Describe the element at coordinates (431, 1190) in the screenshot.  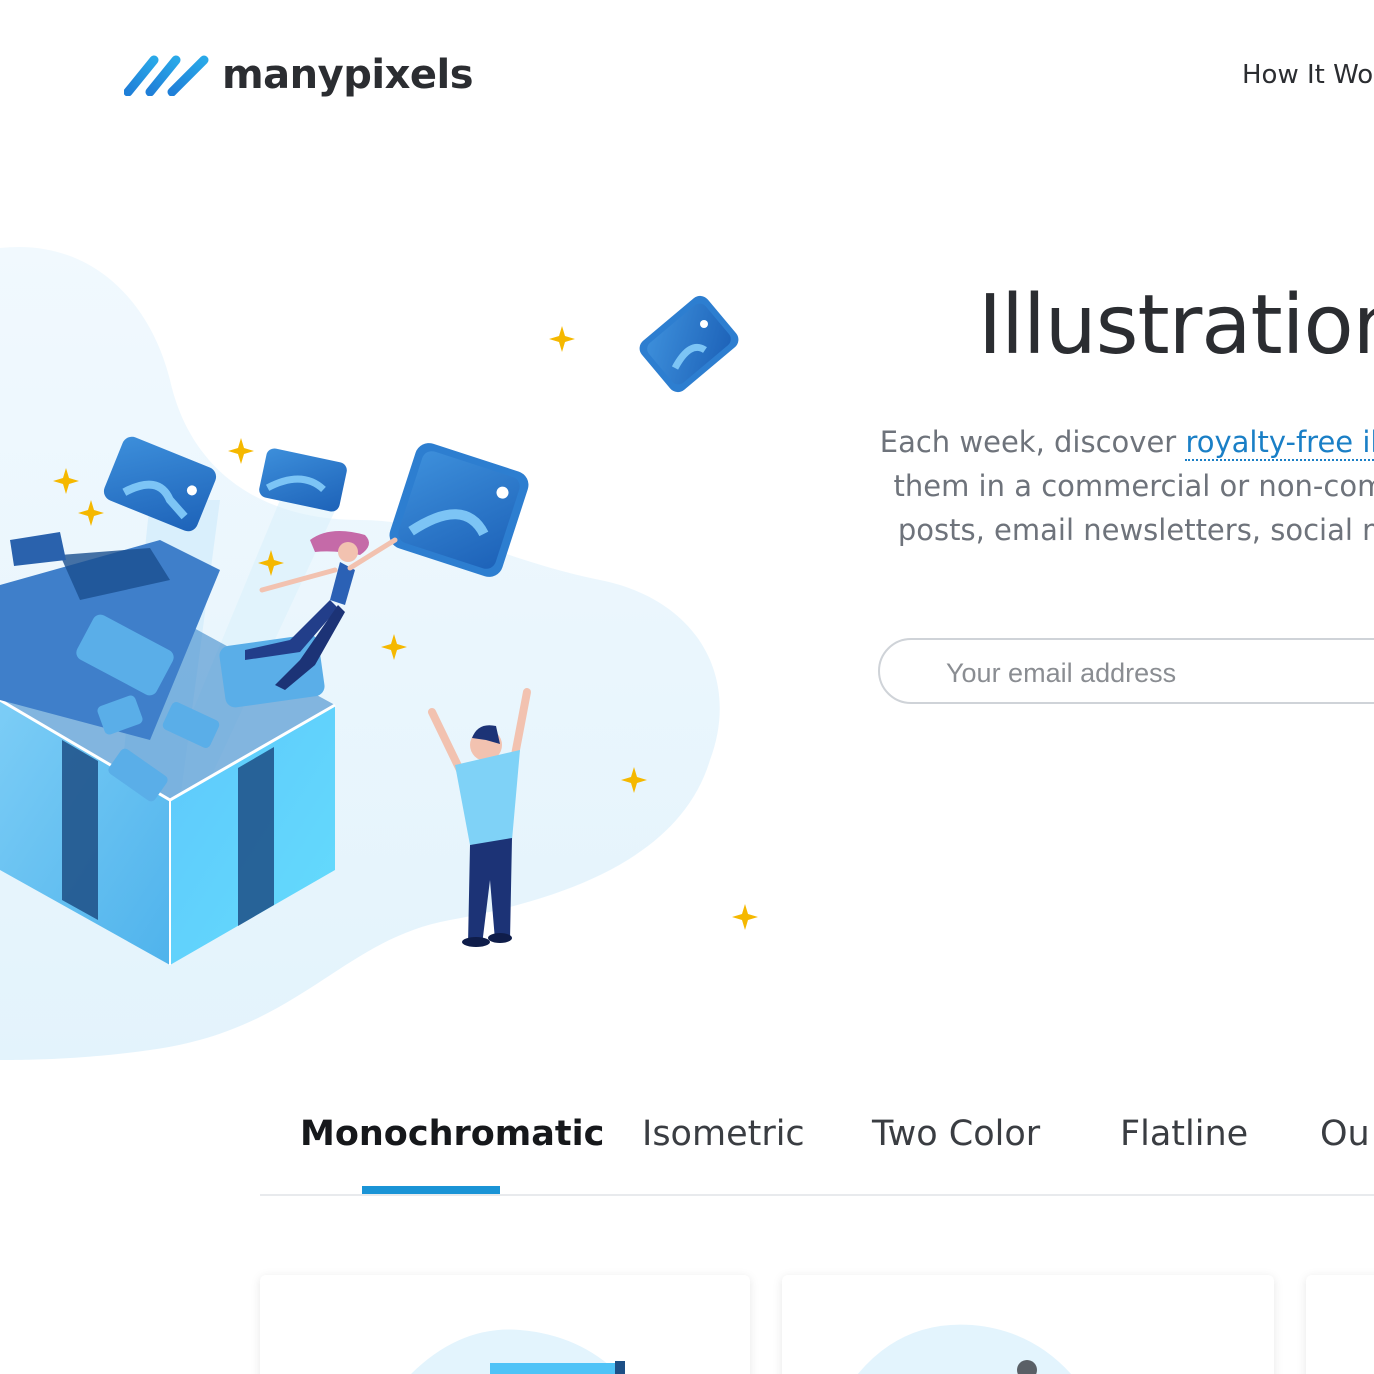
I see `active-tab-indicator` at that location.